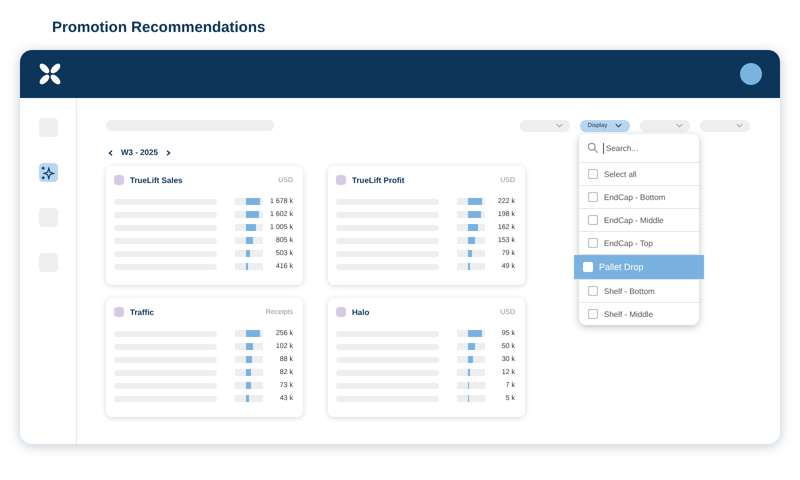  I want to click on logo-icon, so click(50, 74).